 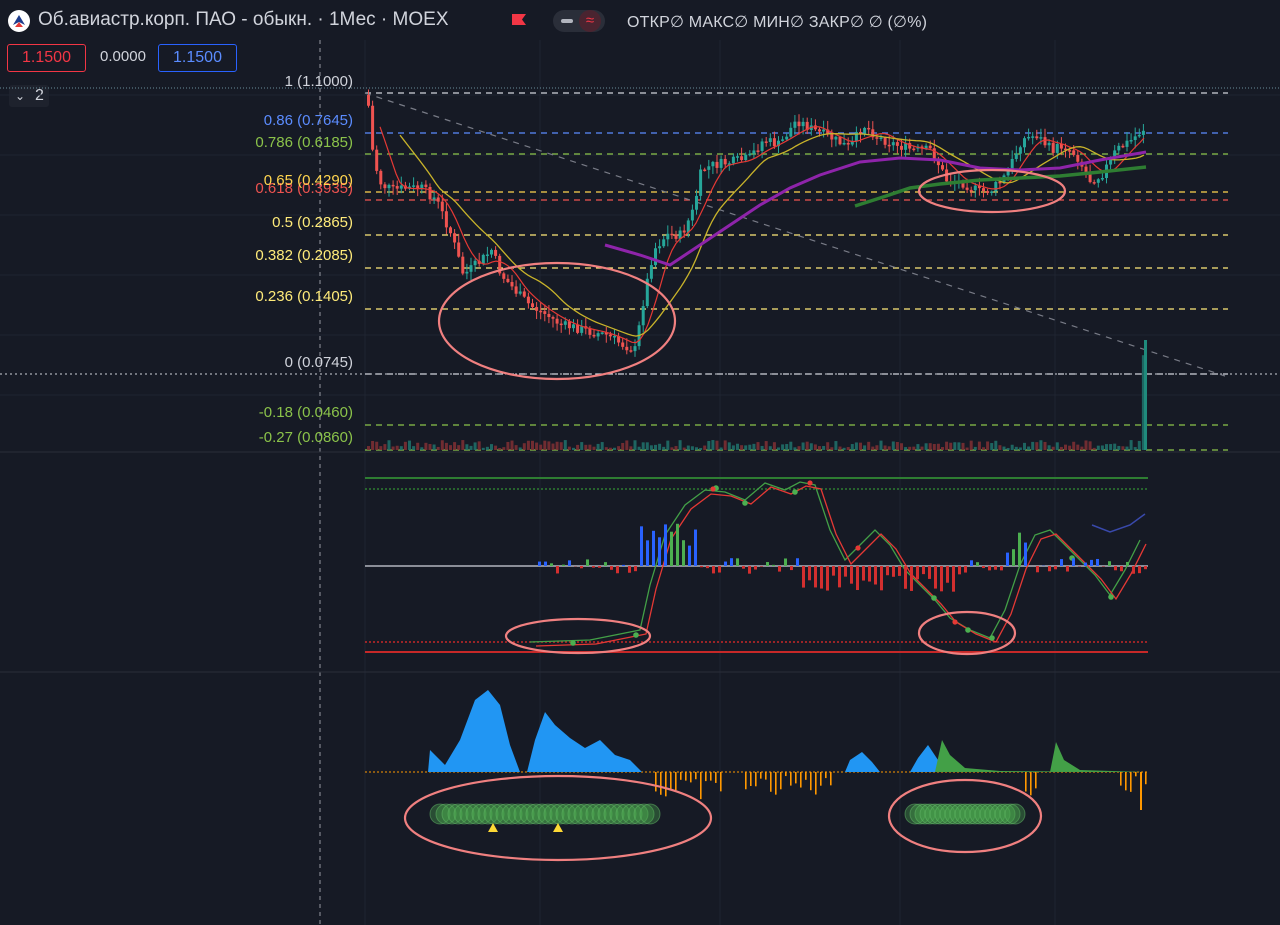 I want to click on fib-label: 0.65 (0.4290), so click(x=308, y=180).